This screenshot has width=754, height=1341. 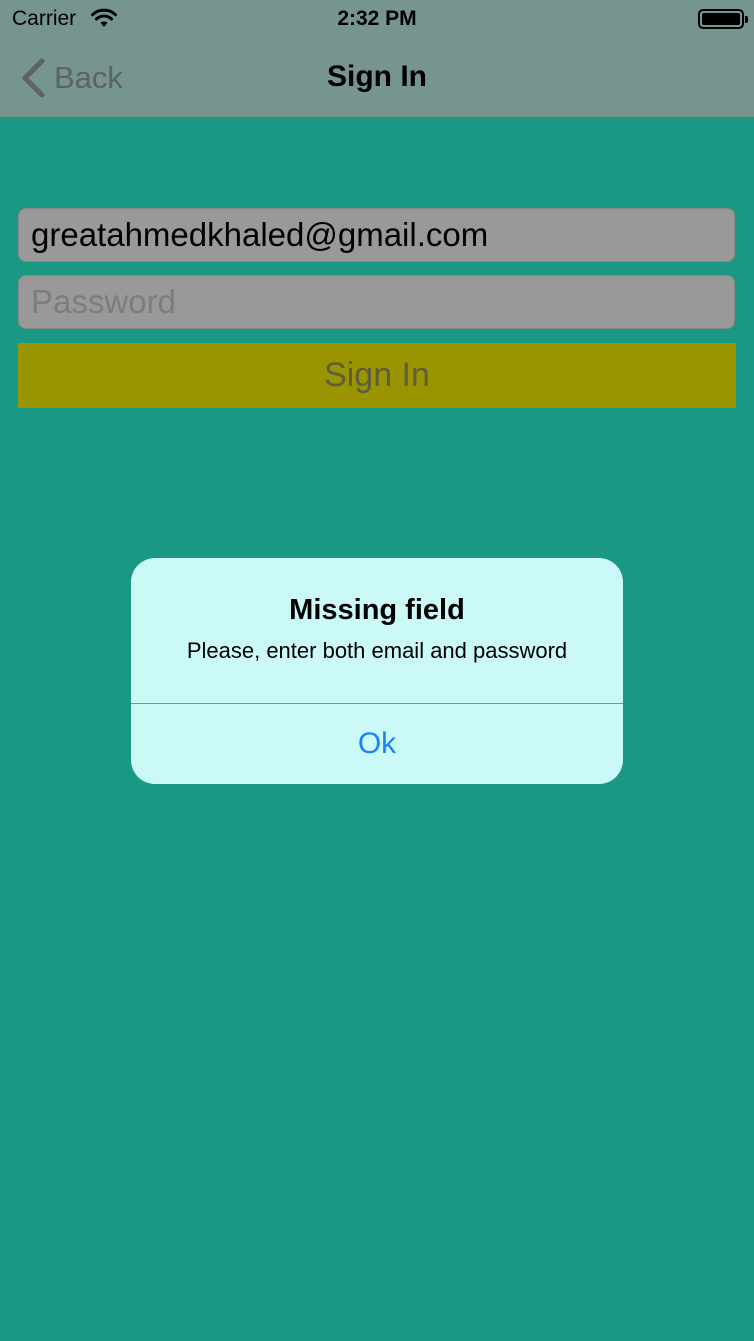 I want to click on navigation-bar: Back Sign In, so click(x=377, y=78).